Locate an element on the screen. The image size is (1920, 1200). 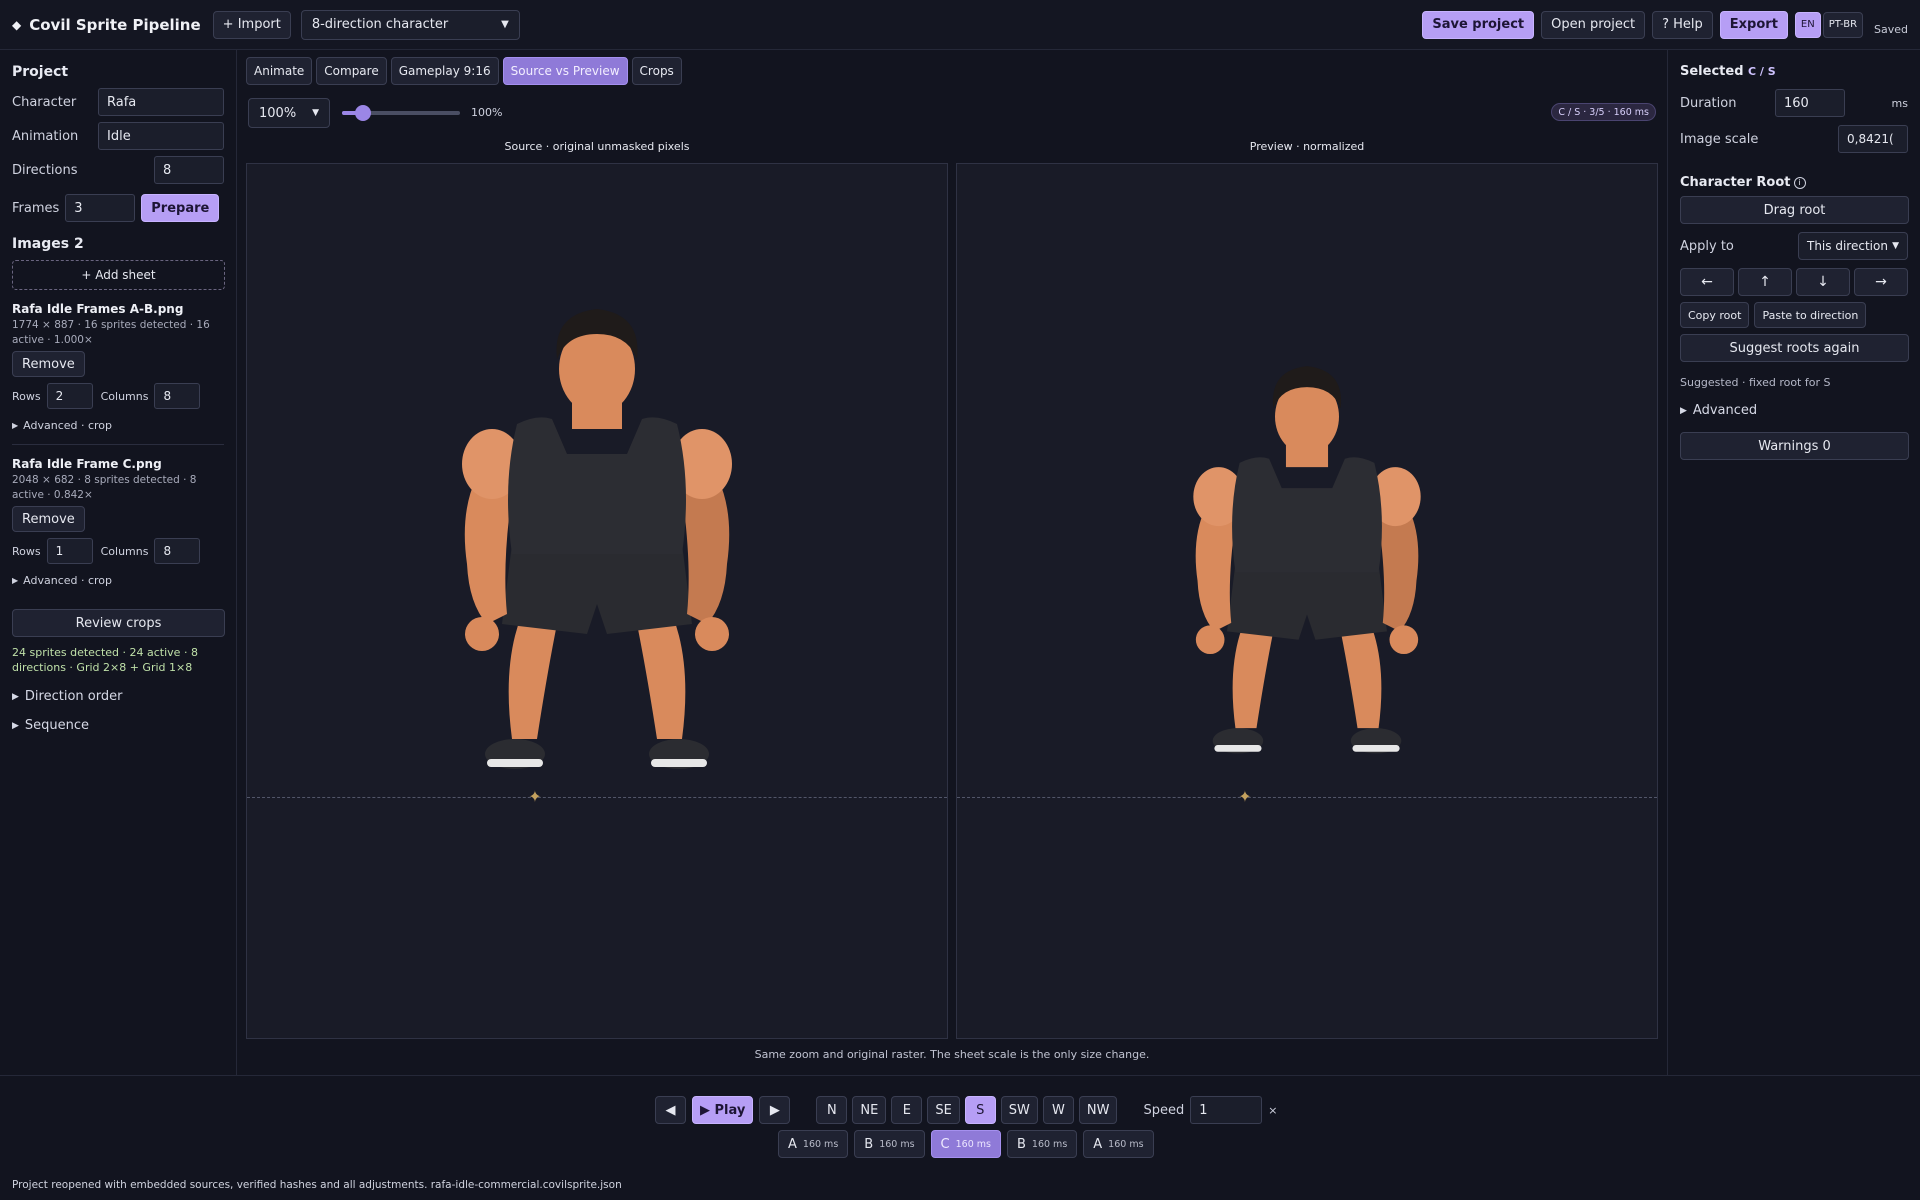
direction-w-button: W is located at coordinates (1058, 1110).